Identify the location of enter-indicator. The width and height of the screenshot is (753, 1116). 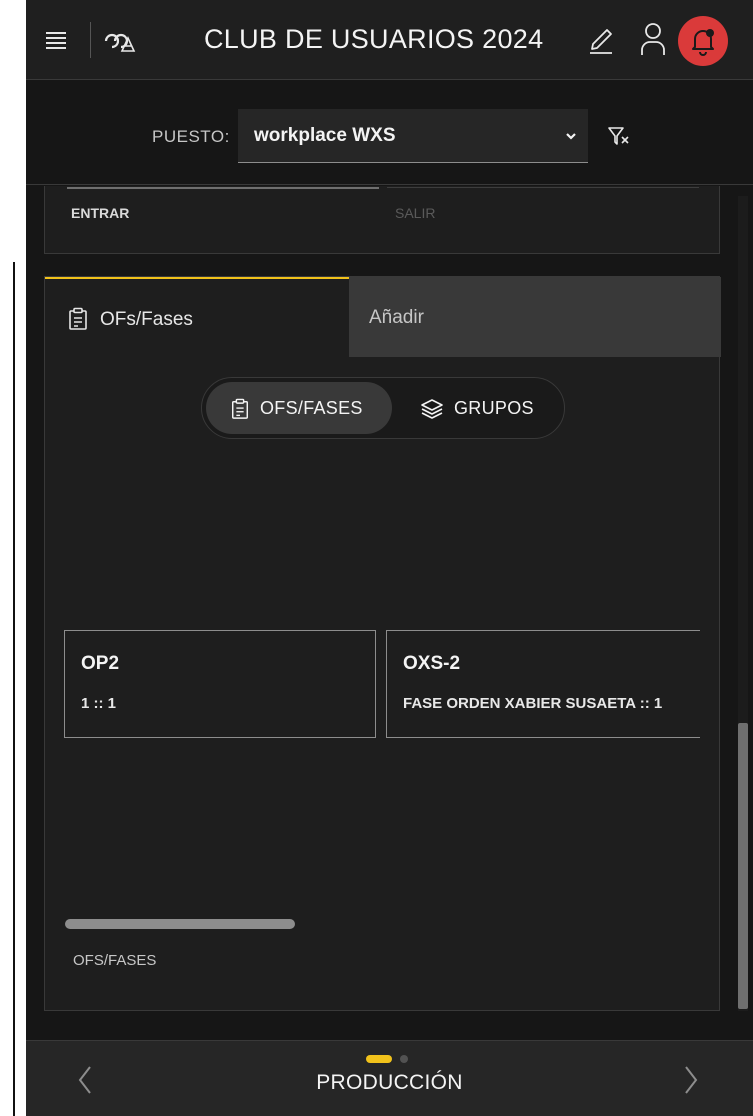
(223, 188).